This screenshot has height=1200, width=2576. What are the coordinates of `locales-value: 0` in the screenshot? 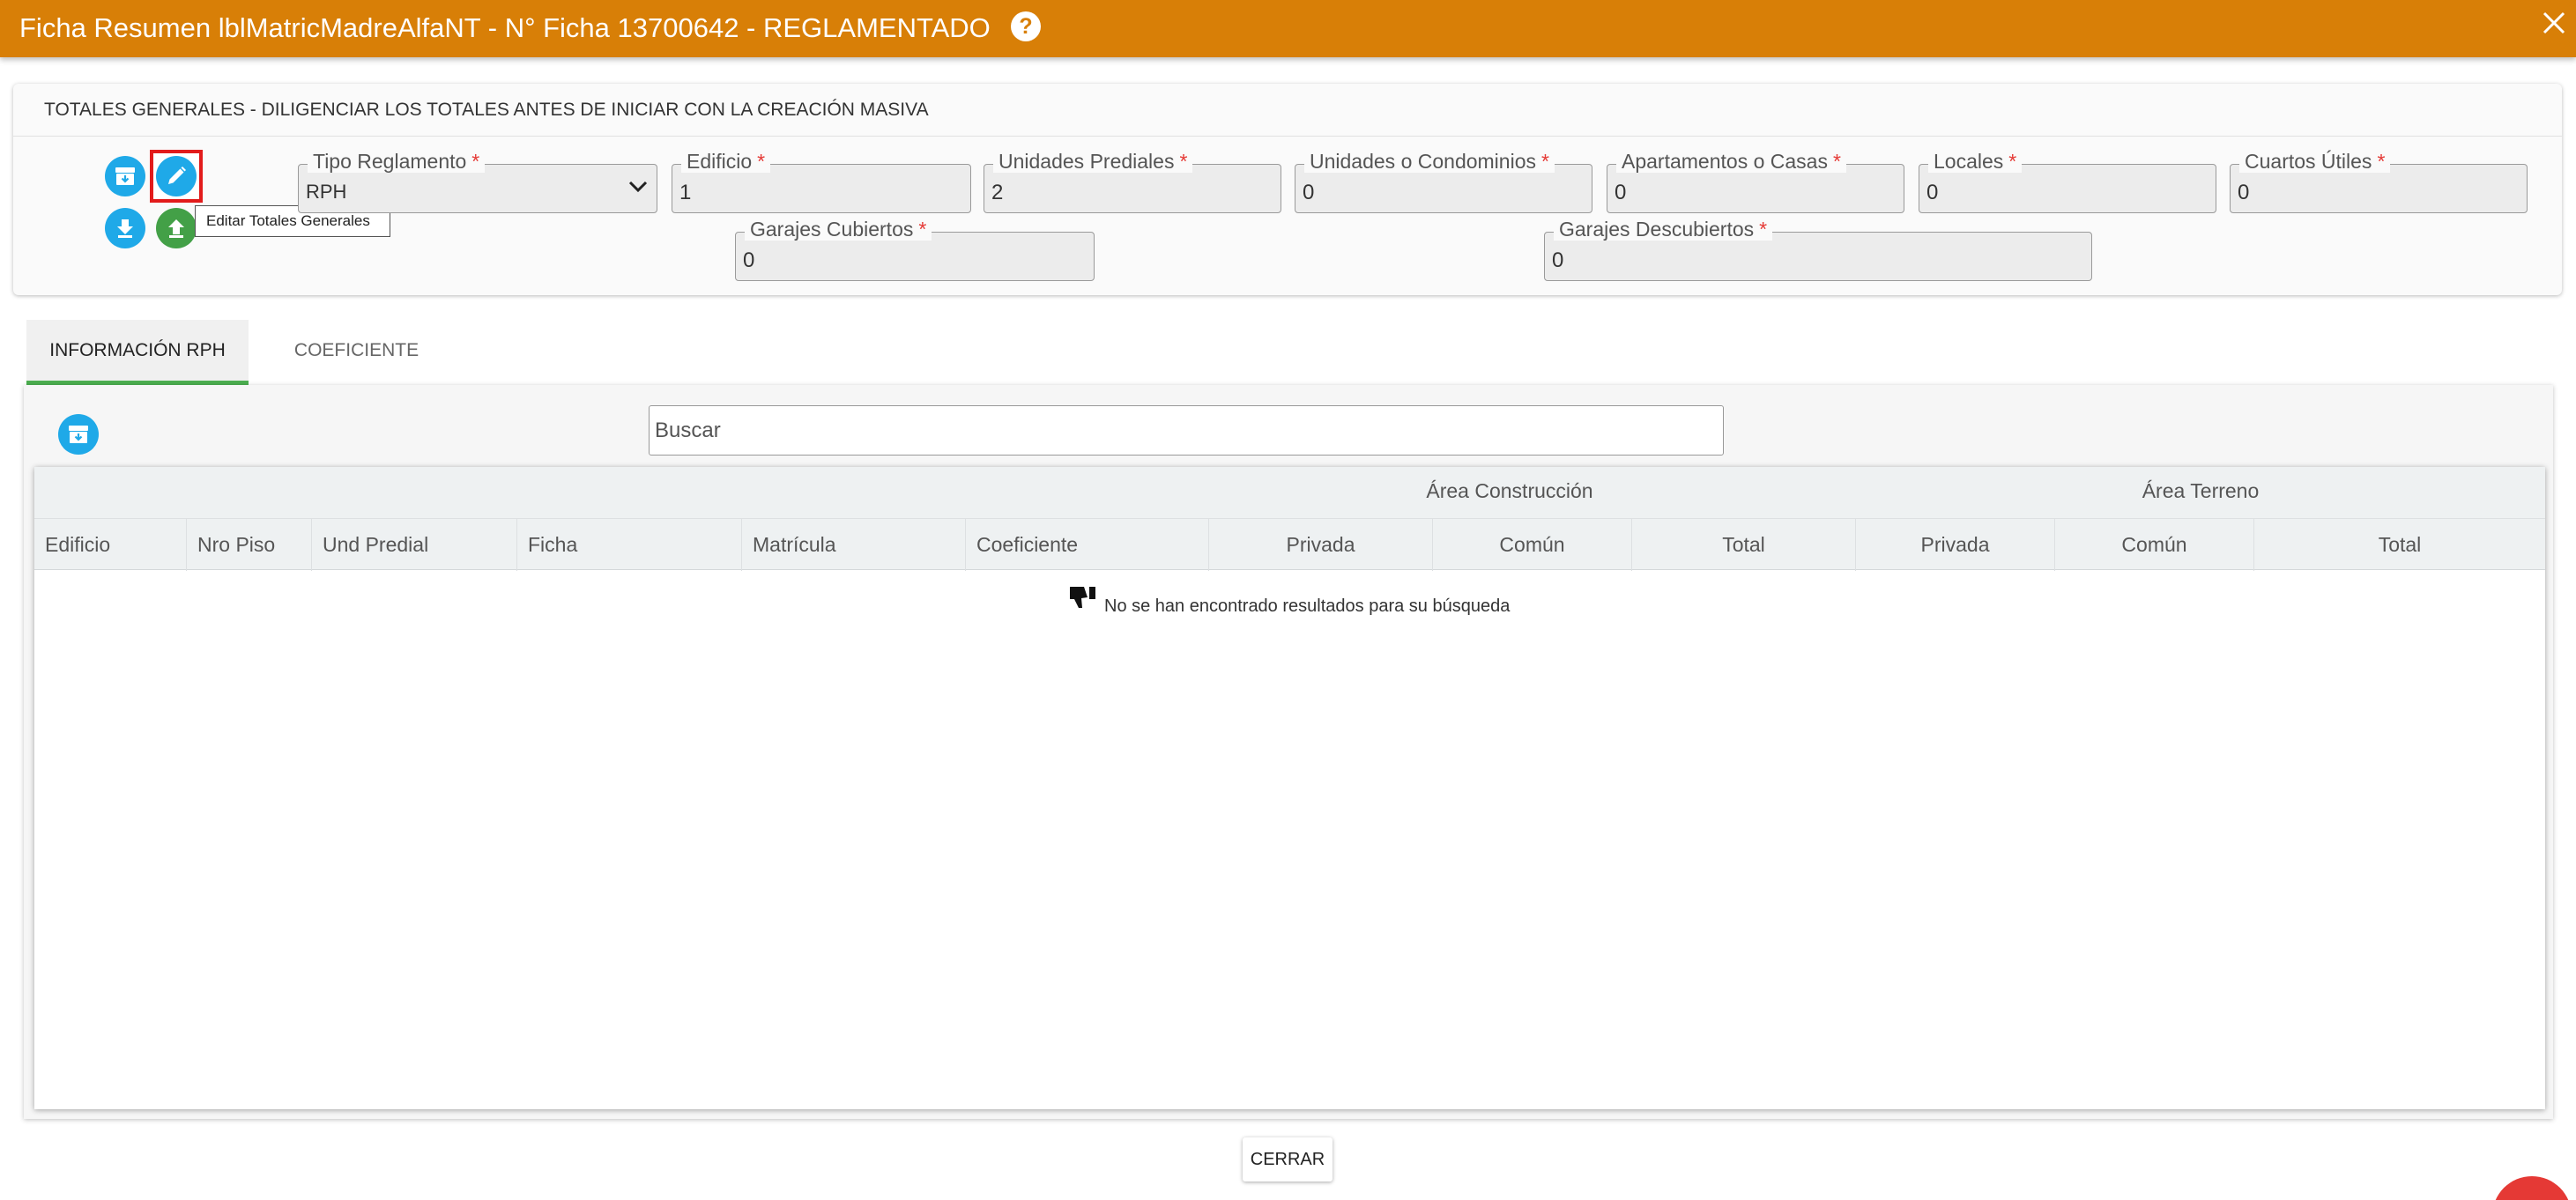 It's located at (1932, 192).